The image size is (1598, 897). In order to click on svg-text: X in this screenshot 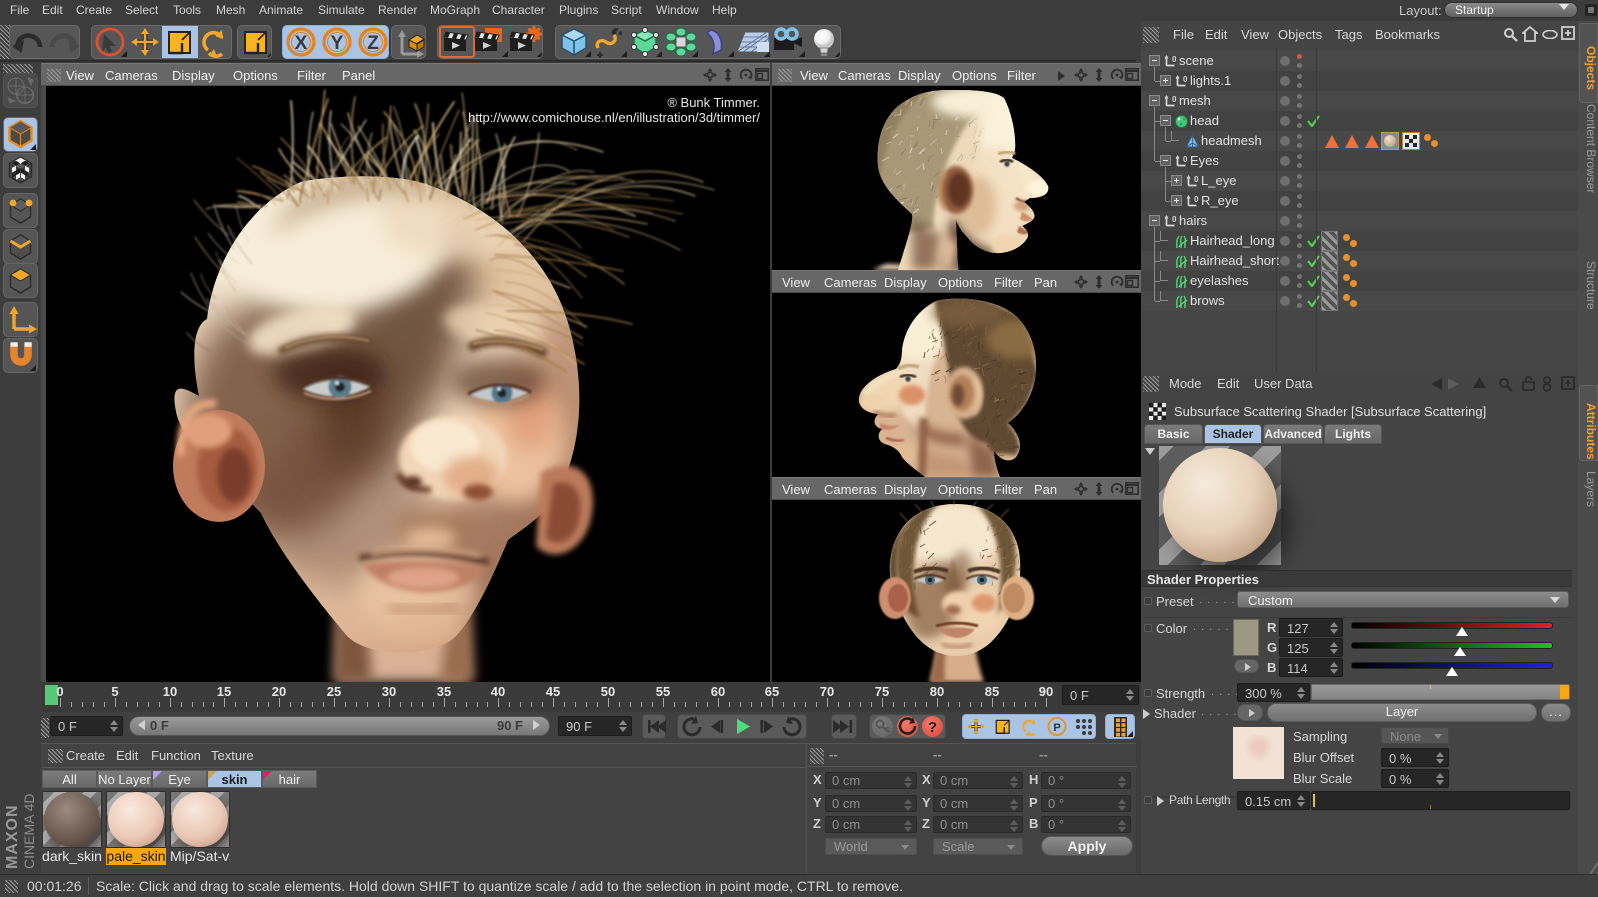, I will do `click(301, 43)`.